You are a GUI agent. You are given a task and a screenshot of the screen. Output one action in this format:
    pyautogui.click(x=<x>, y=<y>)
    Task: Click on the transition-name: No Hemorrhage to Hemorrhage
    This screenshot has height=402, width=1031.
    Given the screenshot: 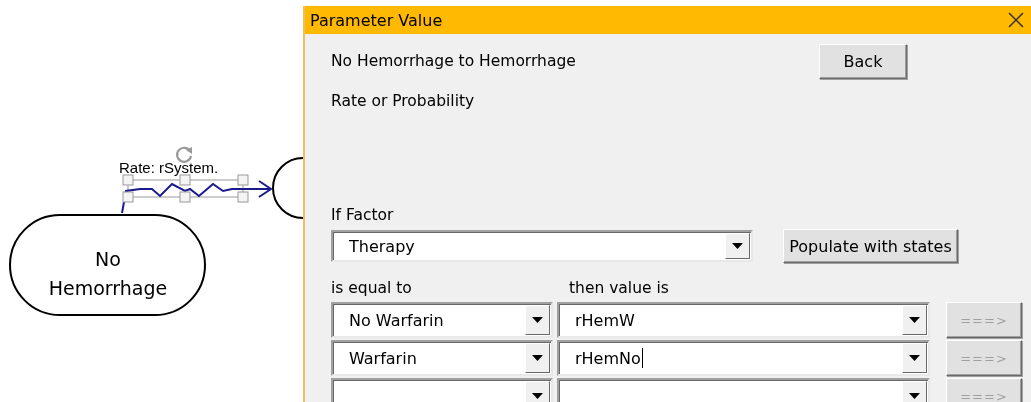 What is the action you would take?
    pyautogui.click(x=453, y=62)
    